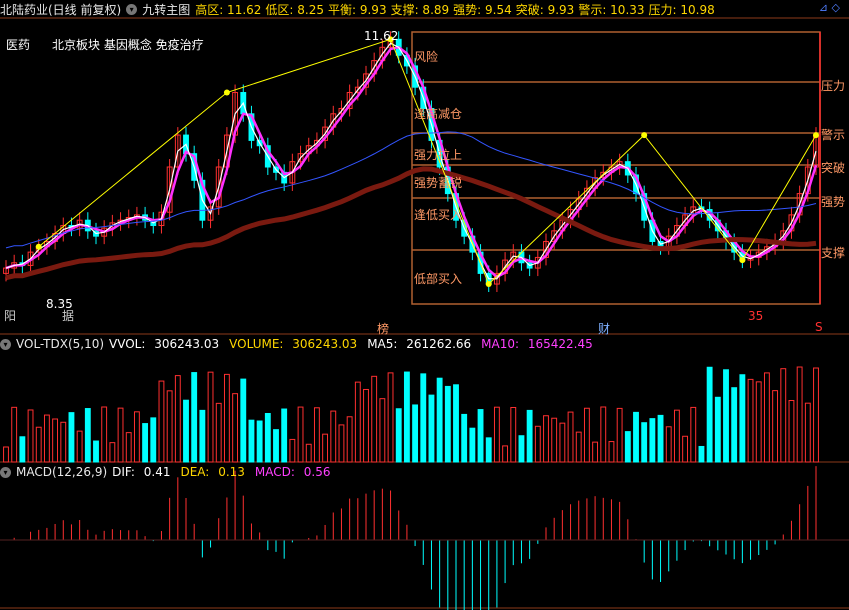 The width and height of the screenshot is (849, 610). What do you see at coordinates (819, 327) in the screenshot?
I see `marker-s: S` at bounding box center [819, 327].